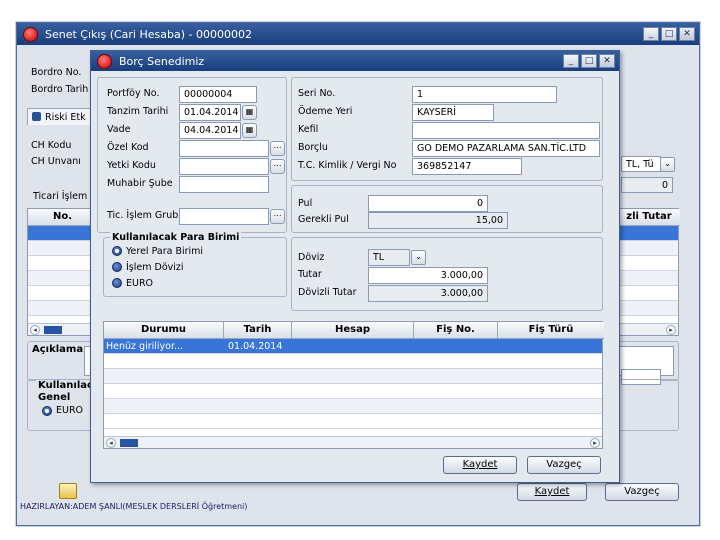  Describe the element at coordinates (308, 129) in the screenshot. I see `kefil-label: Kefil` at that location.